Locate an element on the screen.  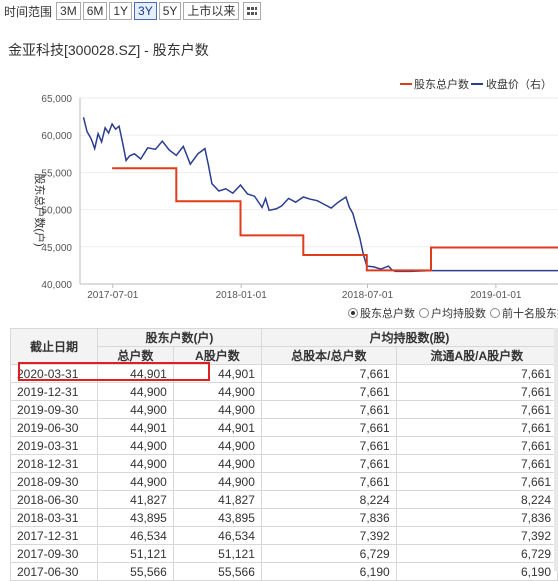
cell-date: 2018-06-30 is located at coordinates (54, 500).